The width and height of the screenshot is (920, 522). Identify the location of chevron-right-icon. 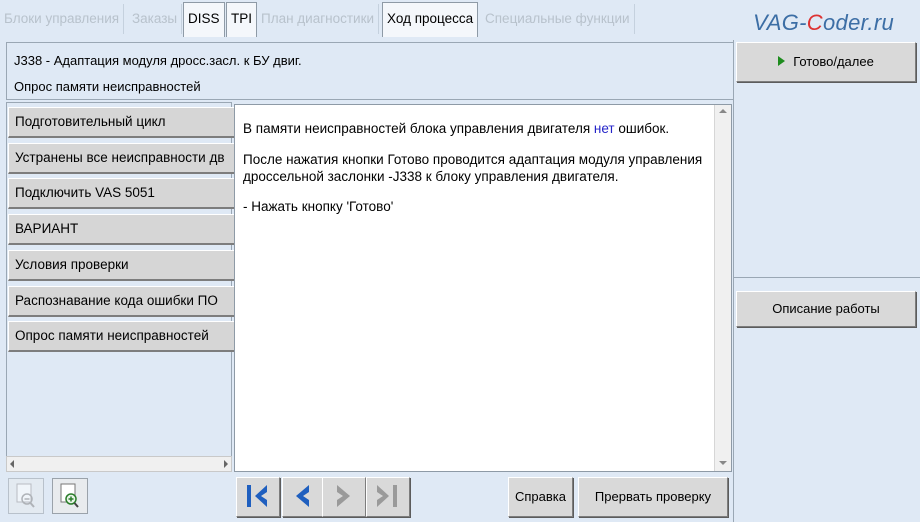
(343, 496).